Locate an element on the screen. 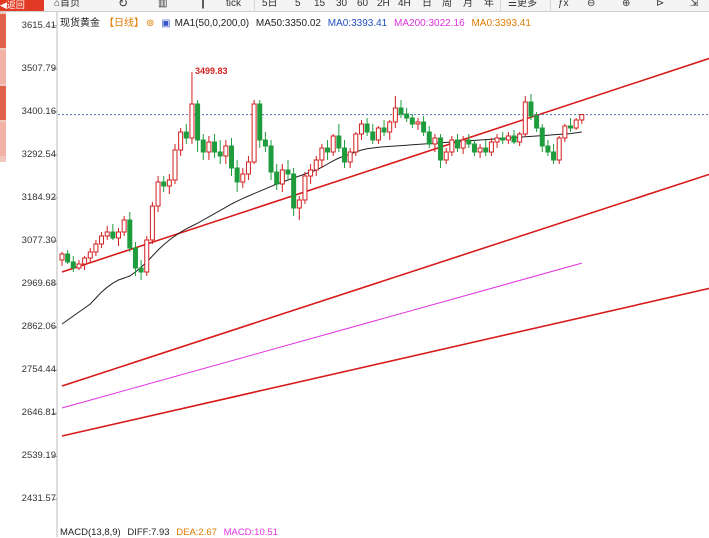 The width and height of the screenshot is (709, 538). period-label: 【日线】 is located at coordinates (124, 23).